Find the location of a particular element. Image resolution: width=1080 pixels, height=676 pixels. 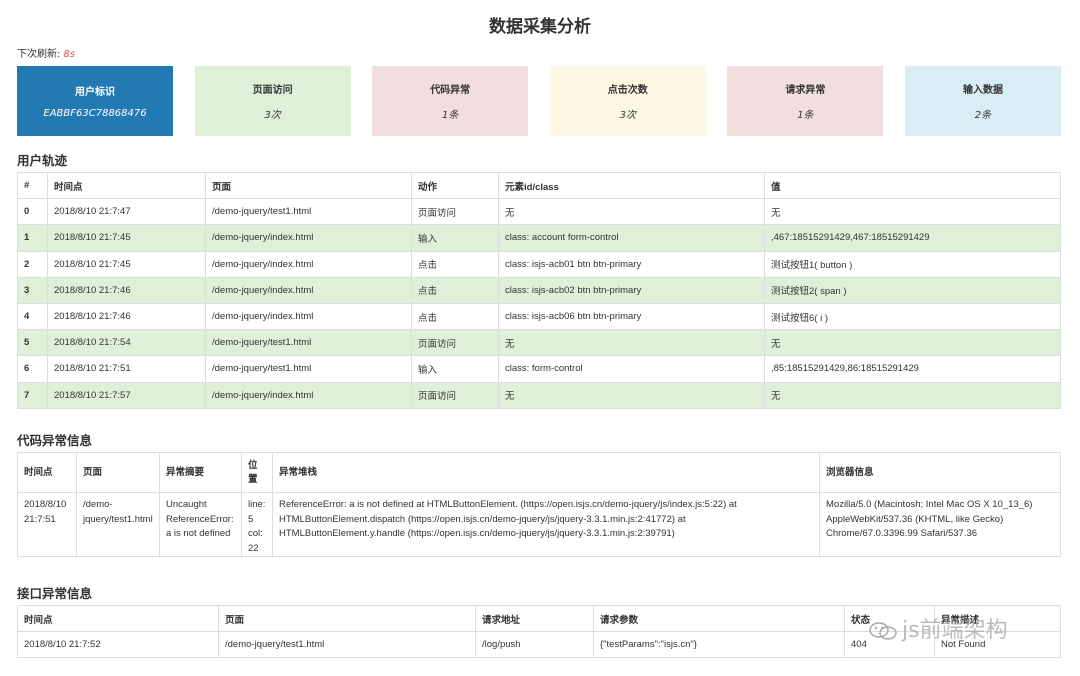

column-header: 动作 is located at coordinates (455, 185).